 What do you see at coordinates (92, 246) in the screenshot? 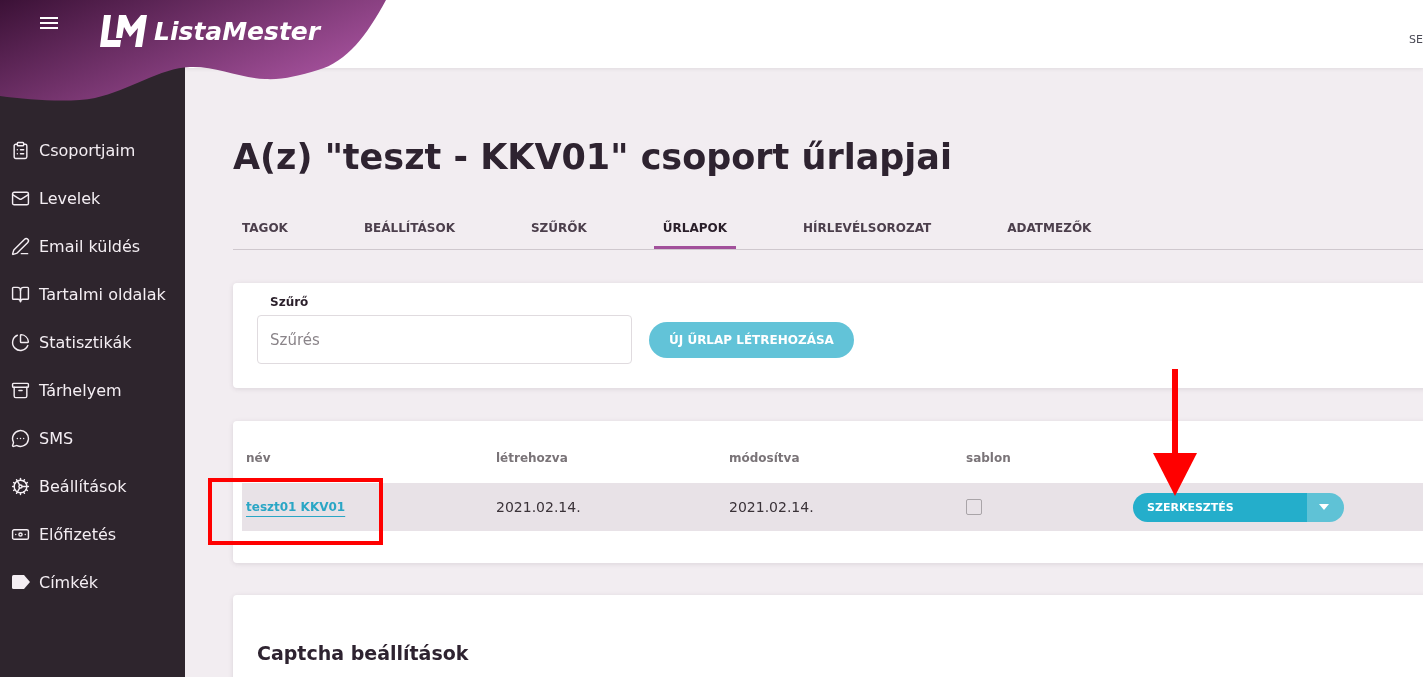
I see `sidebar-item: Email küldés` at bounding box center [92, 246].